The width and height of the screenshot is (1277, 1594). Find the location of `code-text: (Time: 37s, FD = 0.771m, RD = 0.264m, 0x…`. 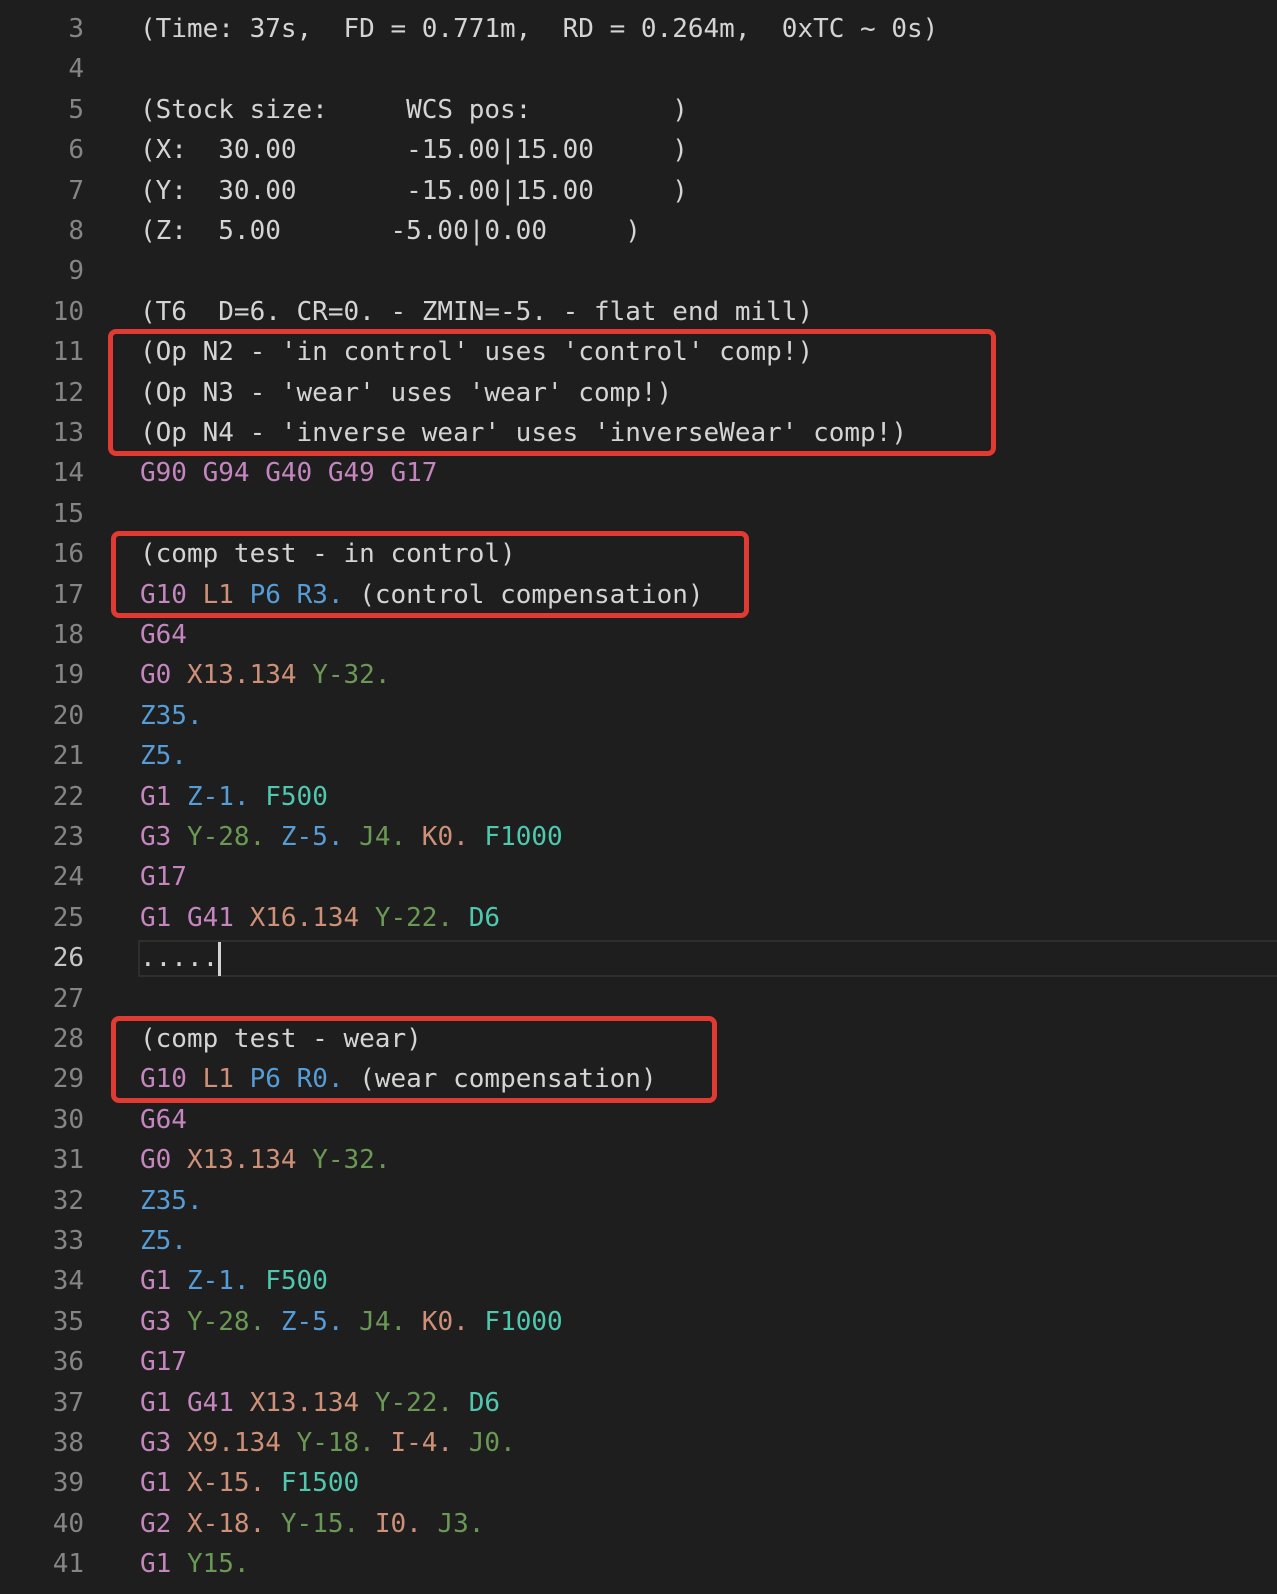

code-text: (Time: 37s, FD = 0.771m, RD = 0.264m, 0x… is located at coordinates (539, 29).